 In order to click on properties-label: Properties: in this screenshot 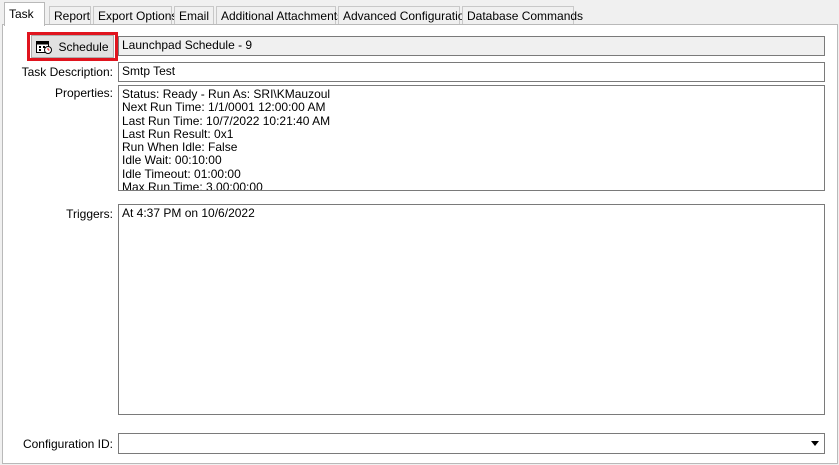, I will do `click(83, 93)`.